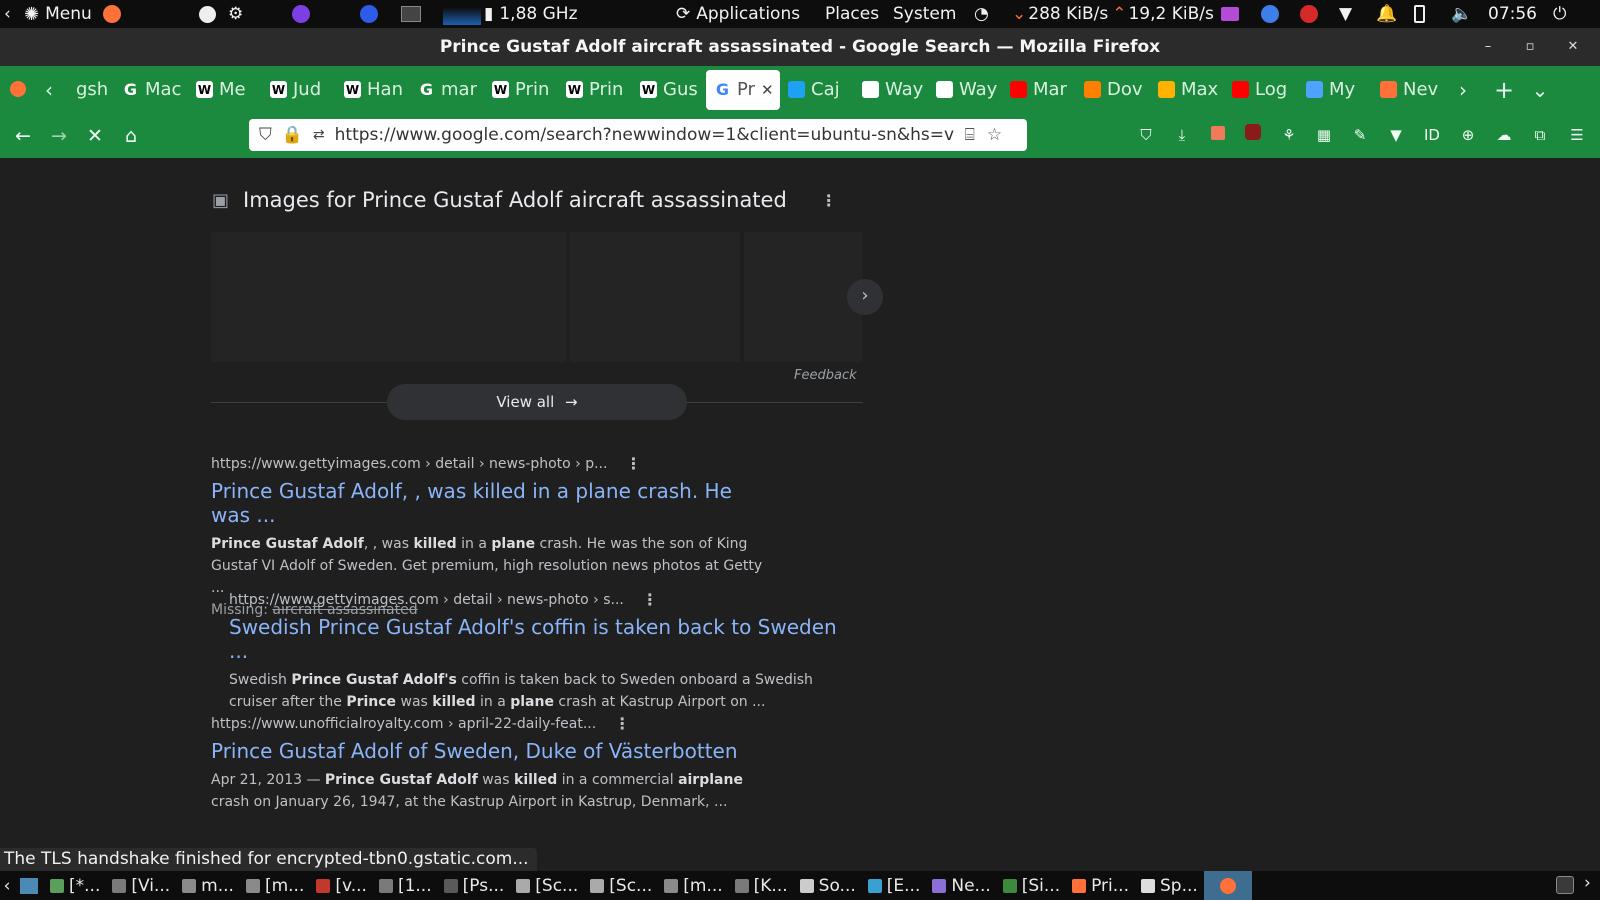 The image size is (1600, 900). I want to click on bookmark-star-icon: ☆, so click(994, 135).